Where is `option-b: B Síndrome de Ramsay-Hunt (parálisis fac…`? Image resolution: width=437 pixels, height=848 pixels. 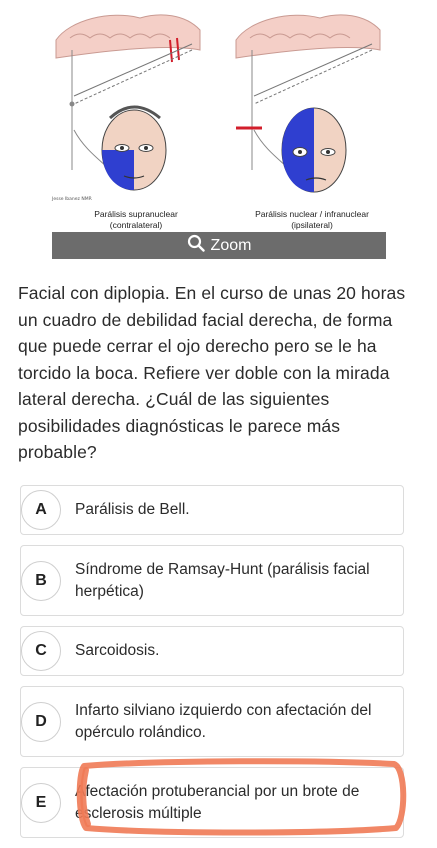
option-b: B Síndrome de Ramsay-Hunt (parálisis fac… is located at coordinates (212, 580).